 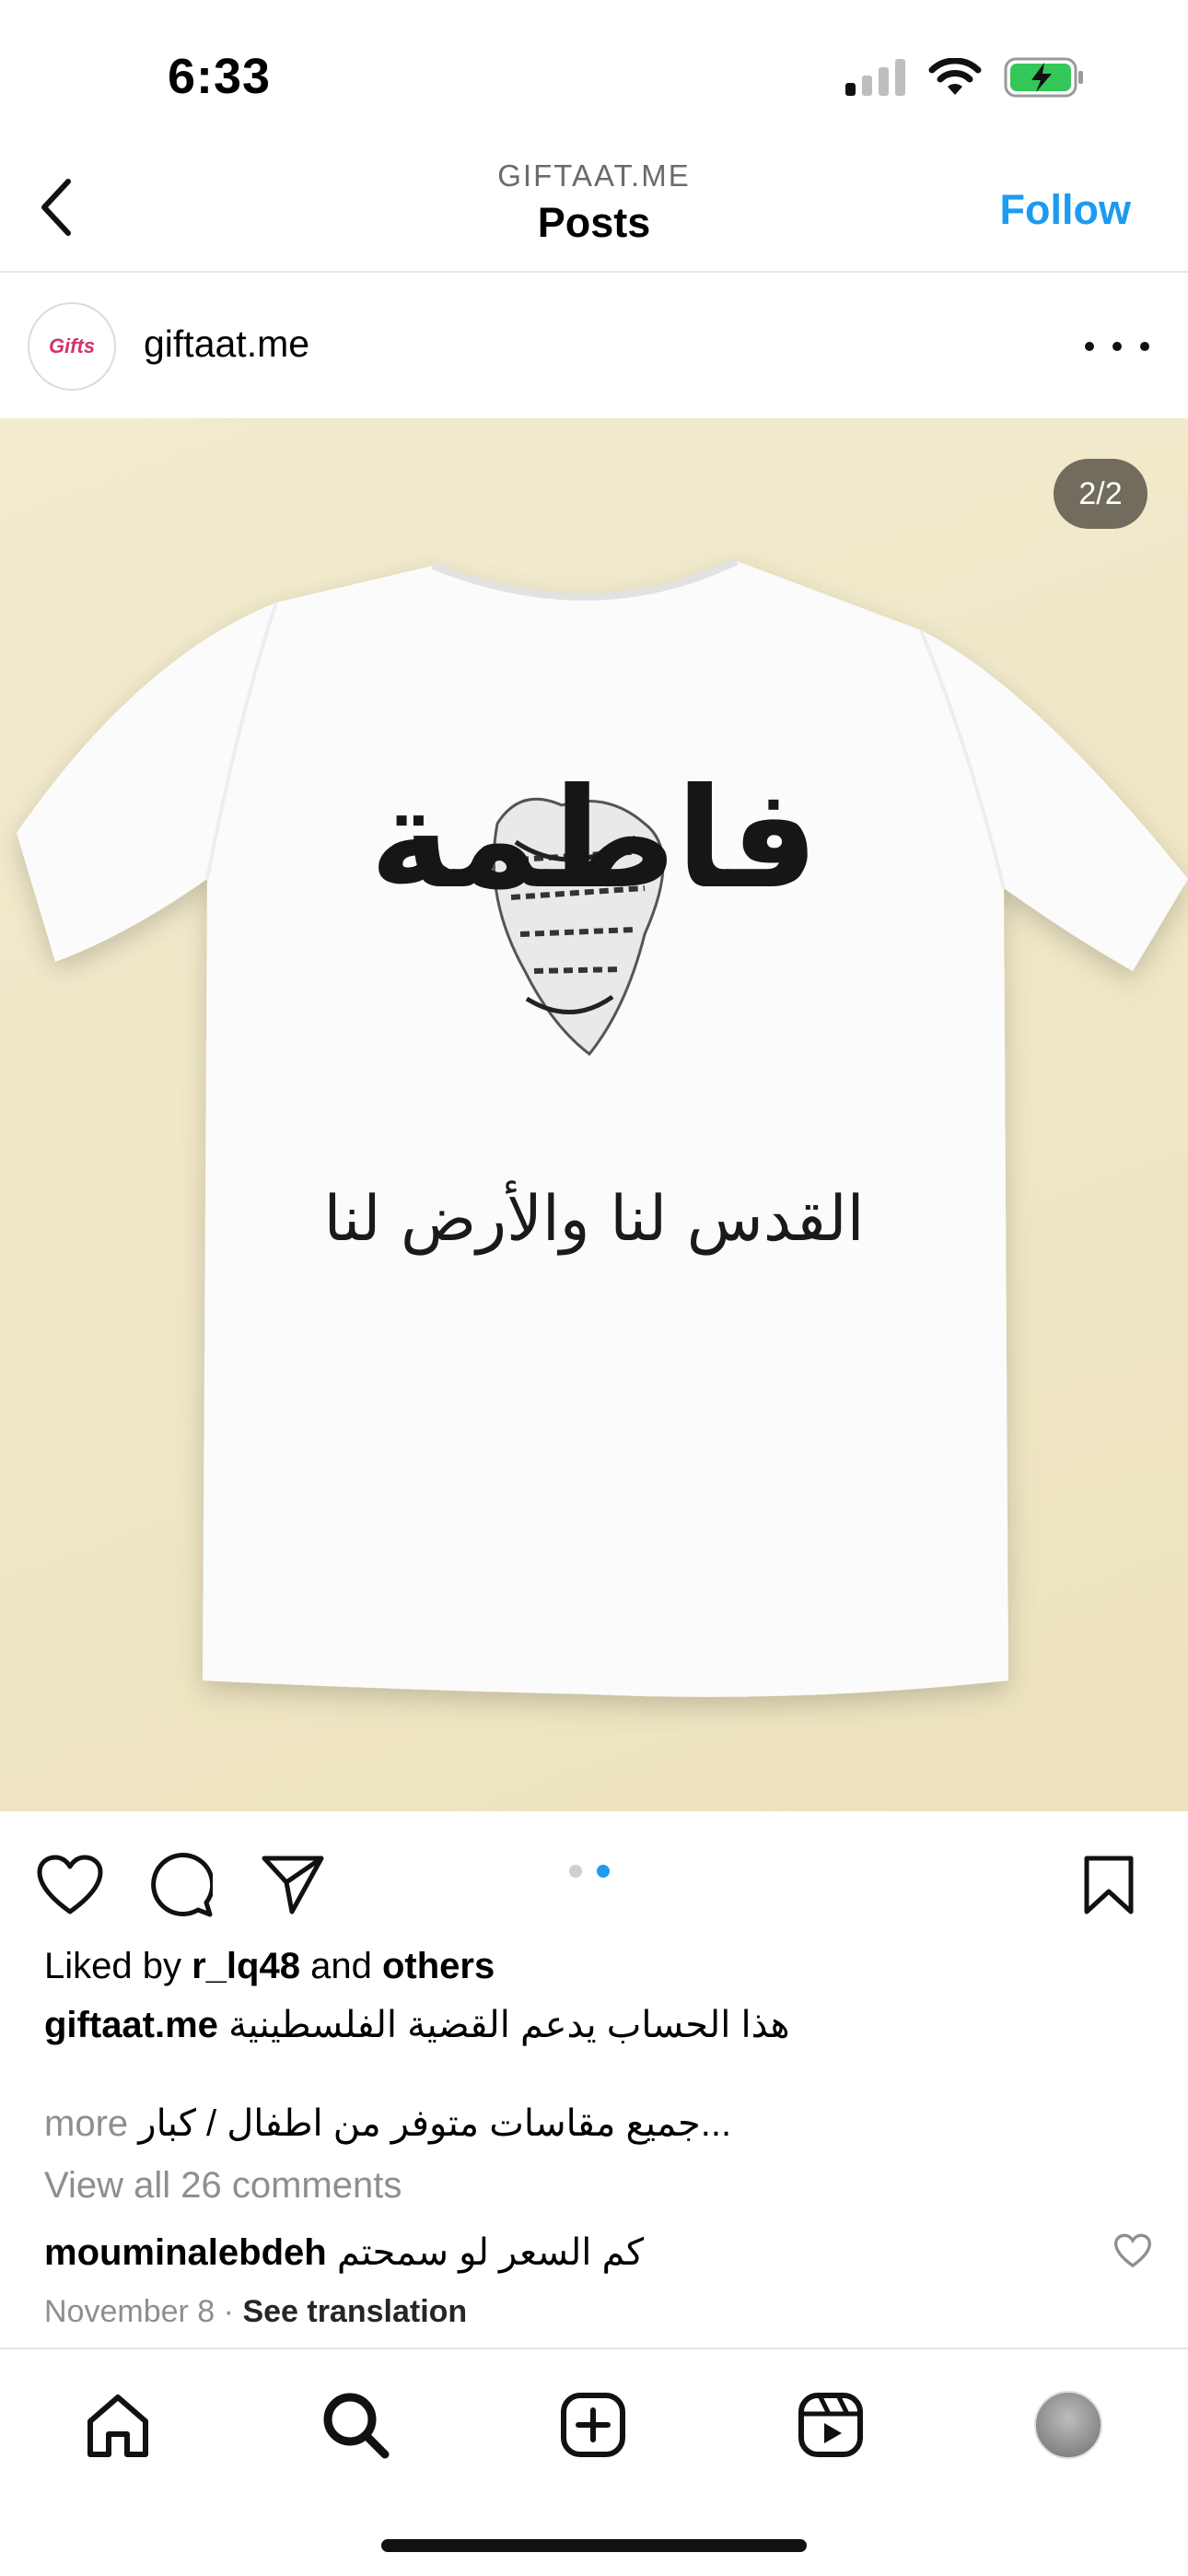 What do you see at coordinates (594, 839) in the screenshot?
I see `shirt-print-name: فاطمة` at bounding box center [594, 839].